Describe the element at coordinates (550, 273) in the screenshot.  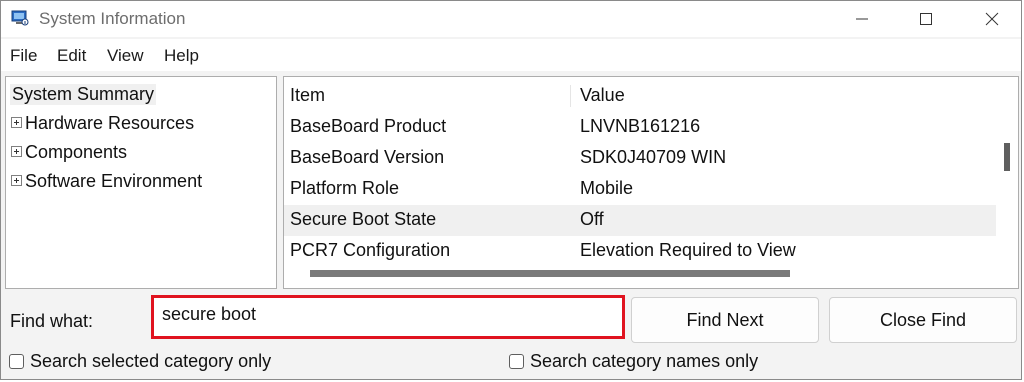
I see `horizontal-scrollbar-thumb` at that location.